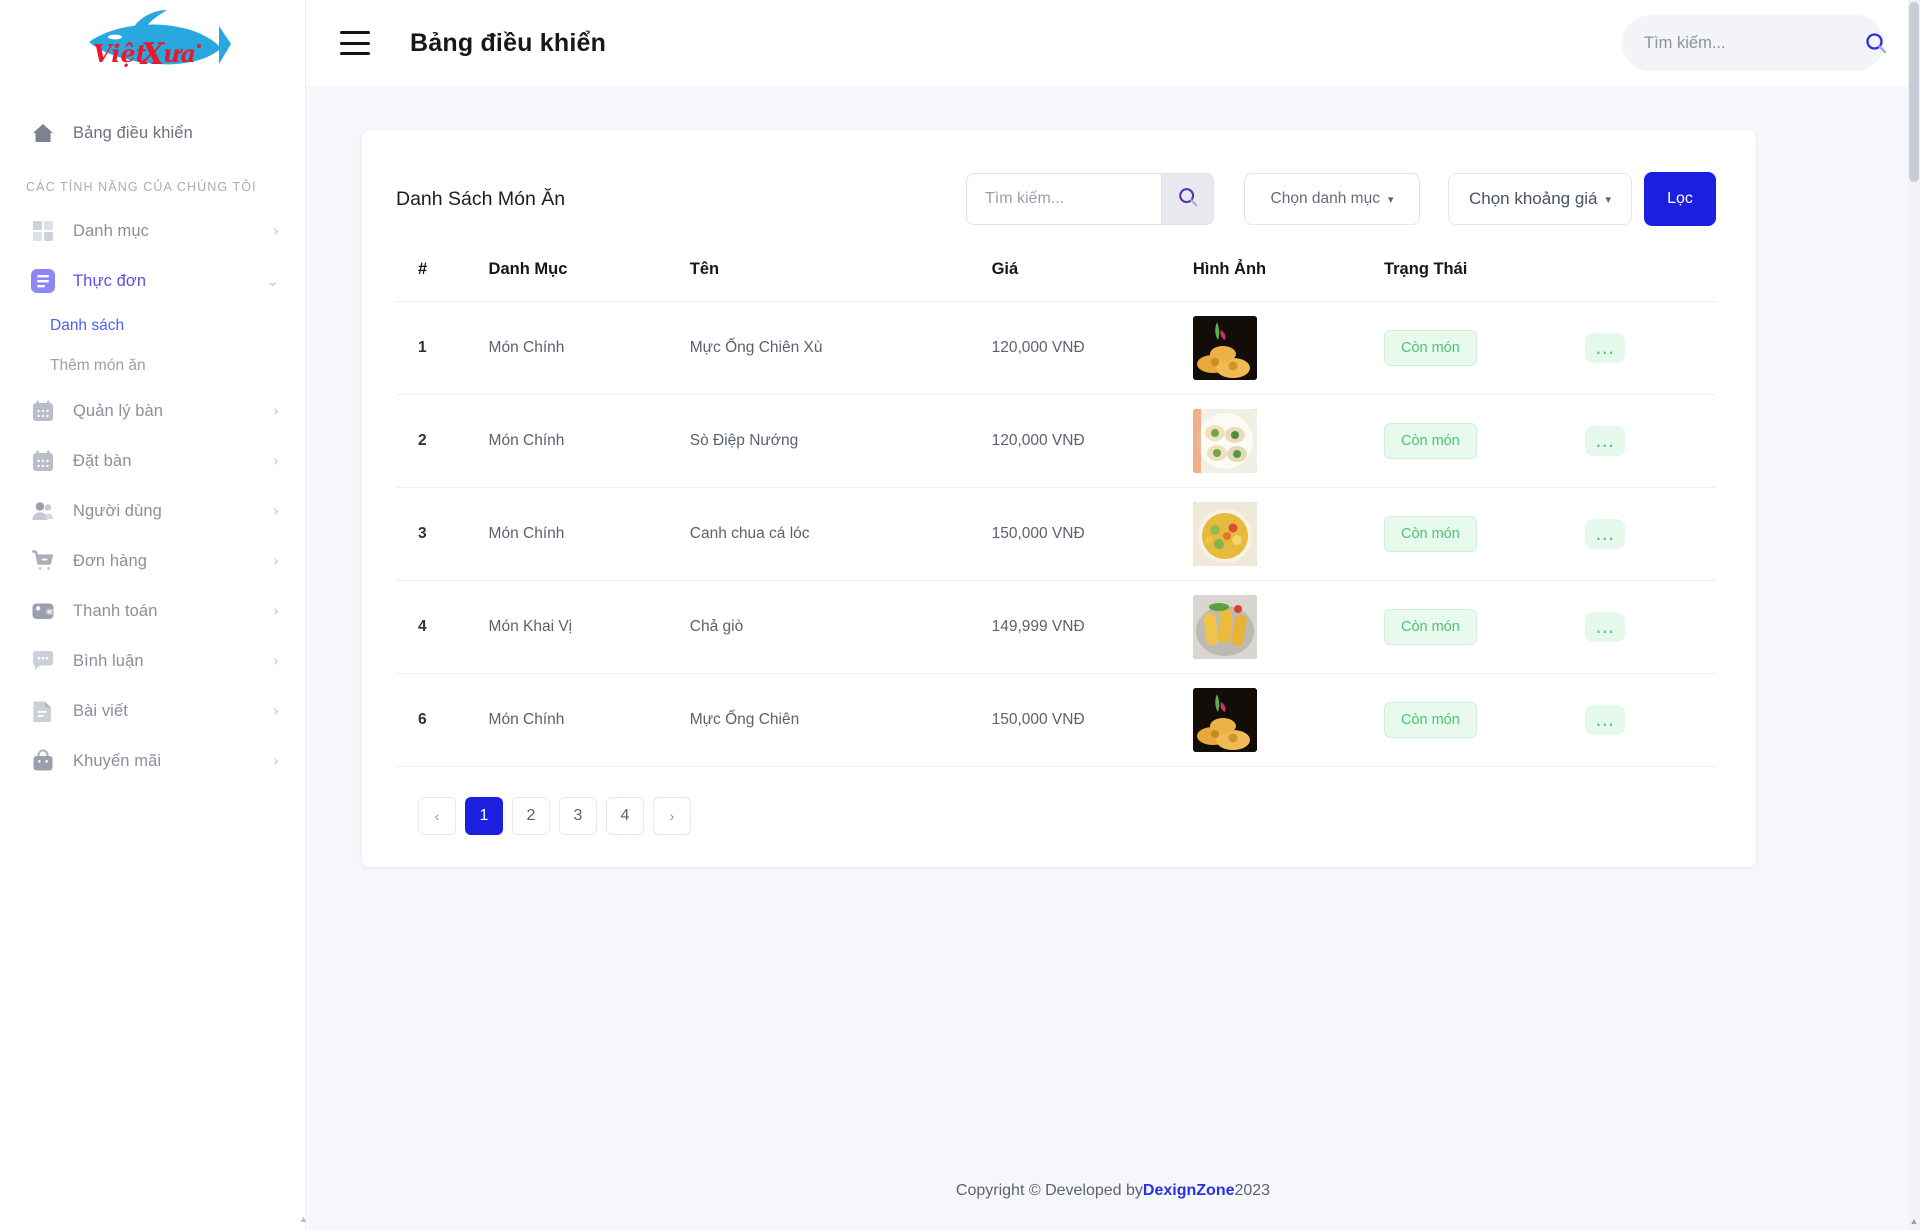  Describe the element at coordinates (355, 43) in the screenshot. I see `hamburger-icon` at that location.